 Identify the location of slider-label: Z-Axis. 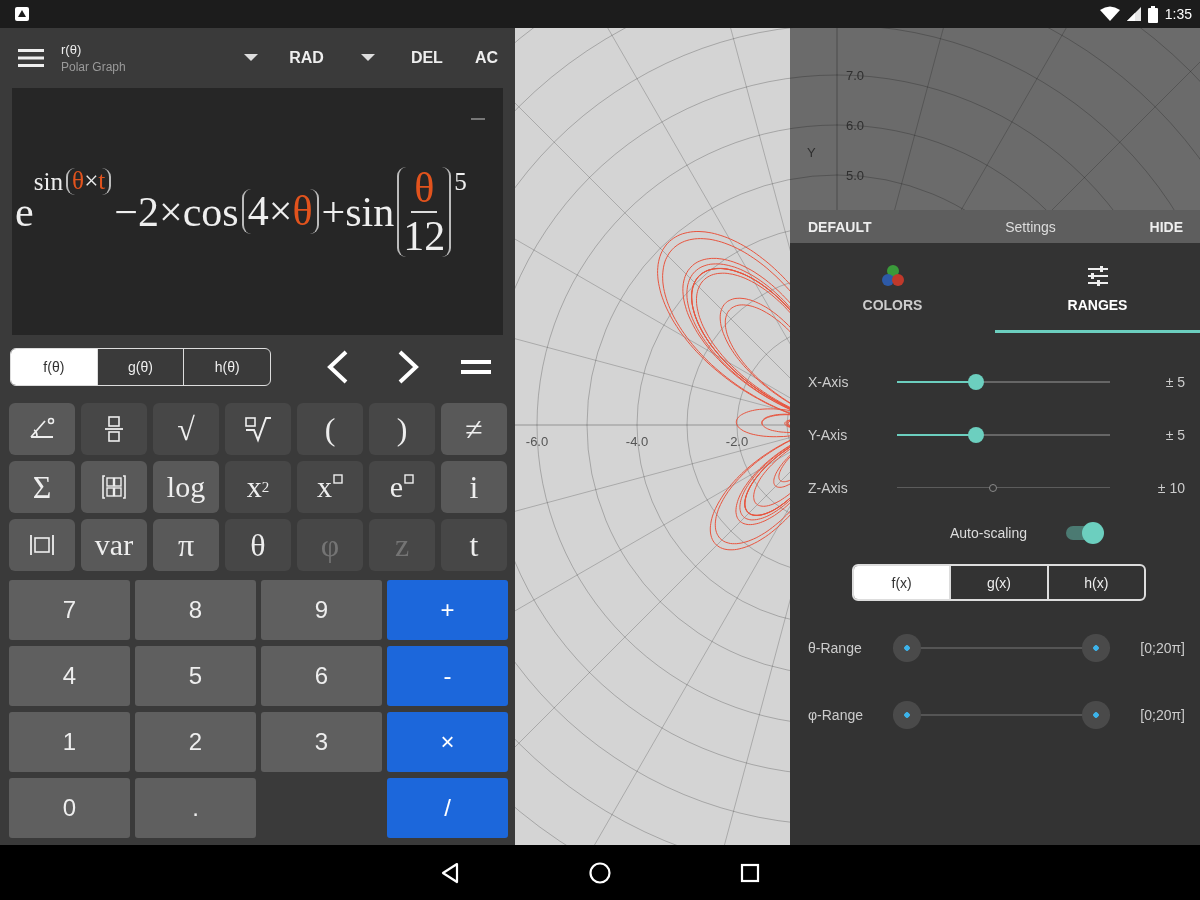
(828, 487).